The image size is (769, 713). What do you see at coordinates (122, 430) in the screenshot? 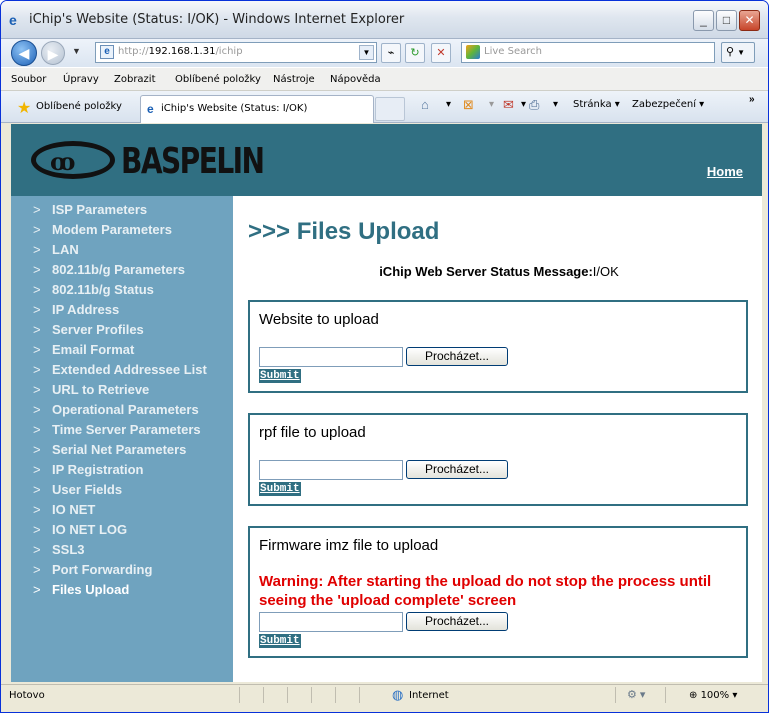
I see `sidebar-item-time-server-parameters: > Time Server Parameters` at bounding box center [122, 430].